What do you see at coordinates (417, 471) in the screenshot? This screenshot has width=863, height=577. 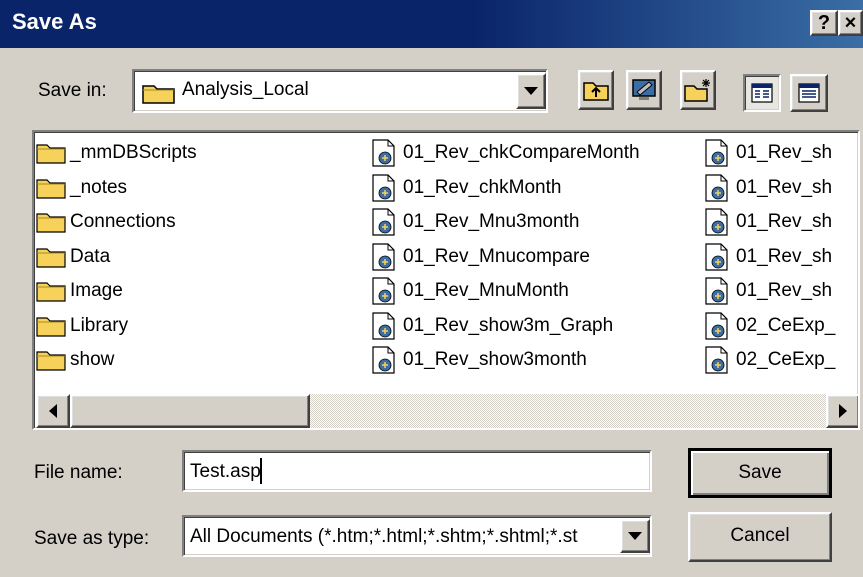 I see `file-name-input: Test.asp` at bounding box center [417, 471].